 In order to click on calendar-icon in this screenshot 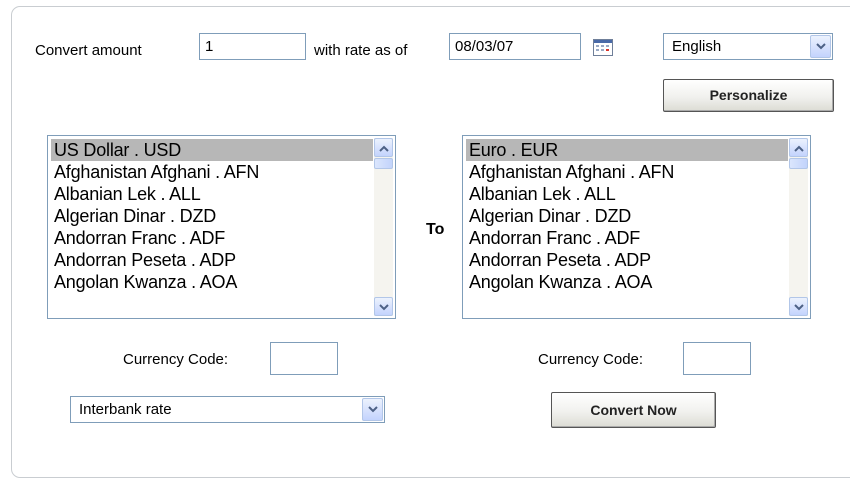, I will do `click(603, 47)`.